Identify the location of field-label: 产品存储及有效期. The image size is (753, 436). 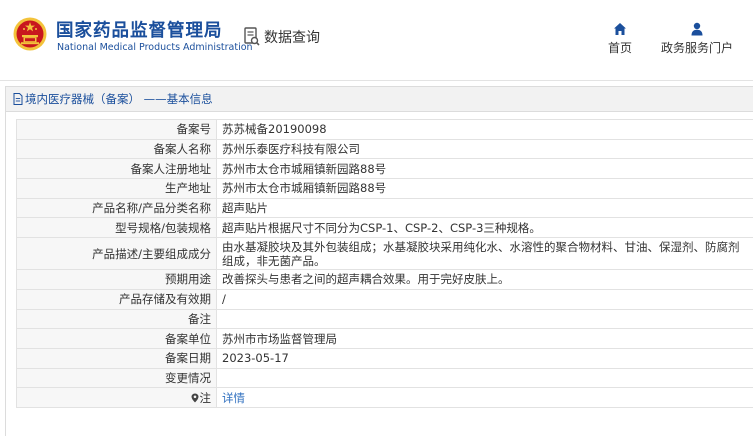
(116, 299).